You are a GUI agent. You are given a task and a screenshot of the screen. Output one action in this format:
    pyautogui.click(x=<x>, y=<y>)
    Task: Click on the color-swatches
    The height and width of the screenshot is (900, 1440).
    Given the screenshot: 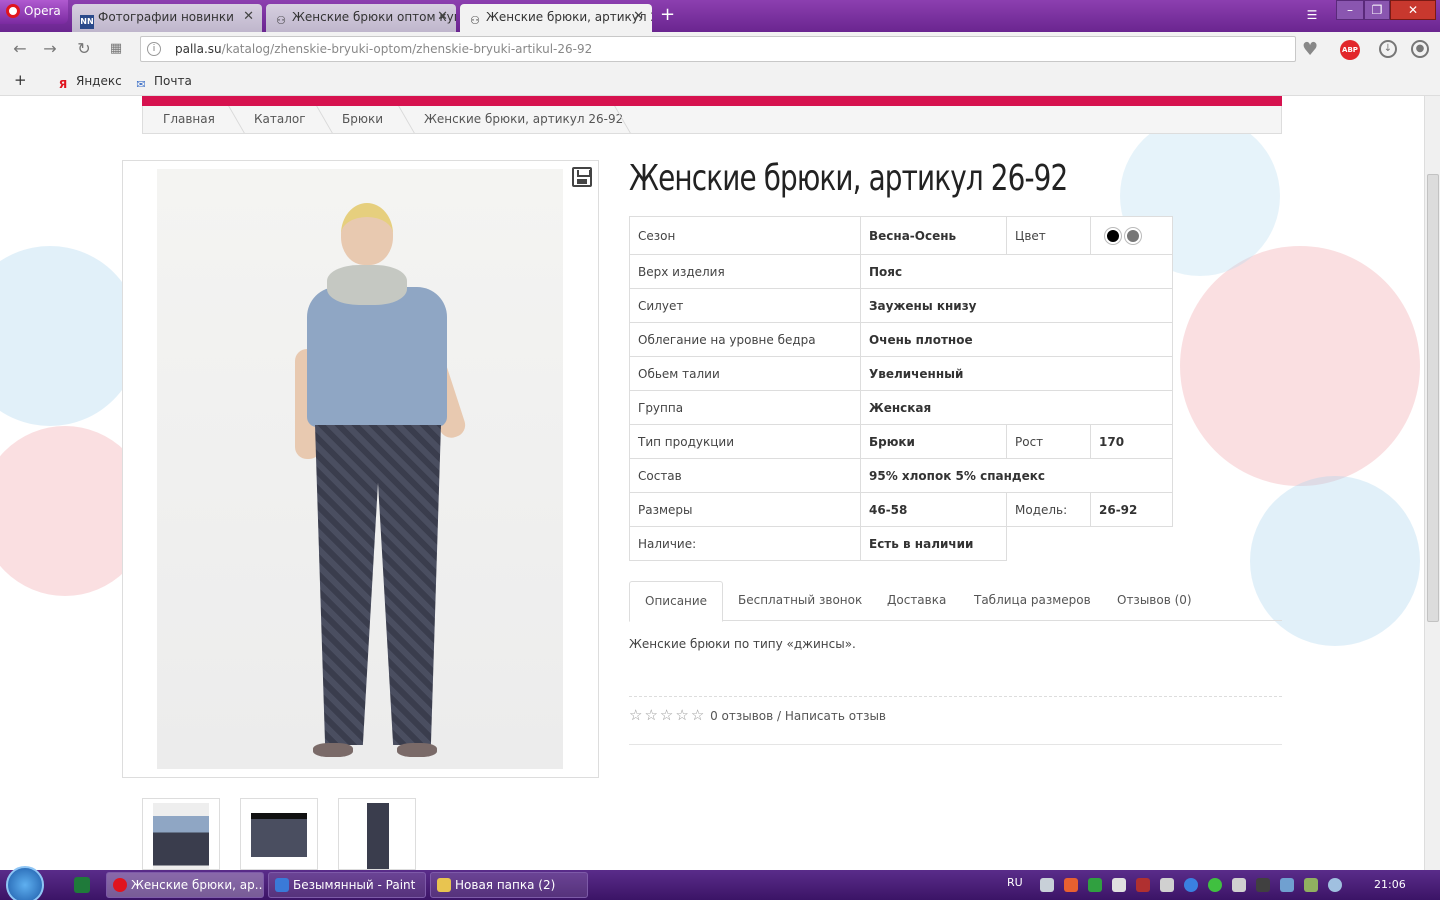 What is the action you would take?
    pyautogui.click(x=1131, y=235)
    